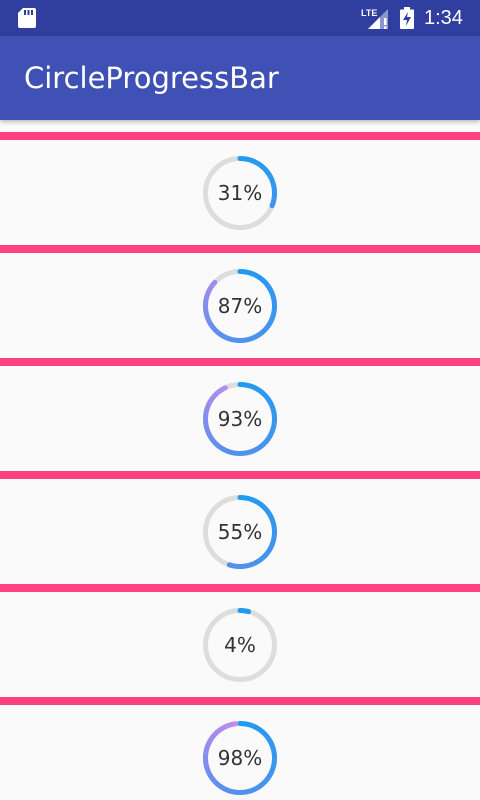  I want to click on battery-charging-icon, so click(407, 18).